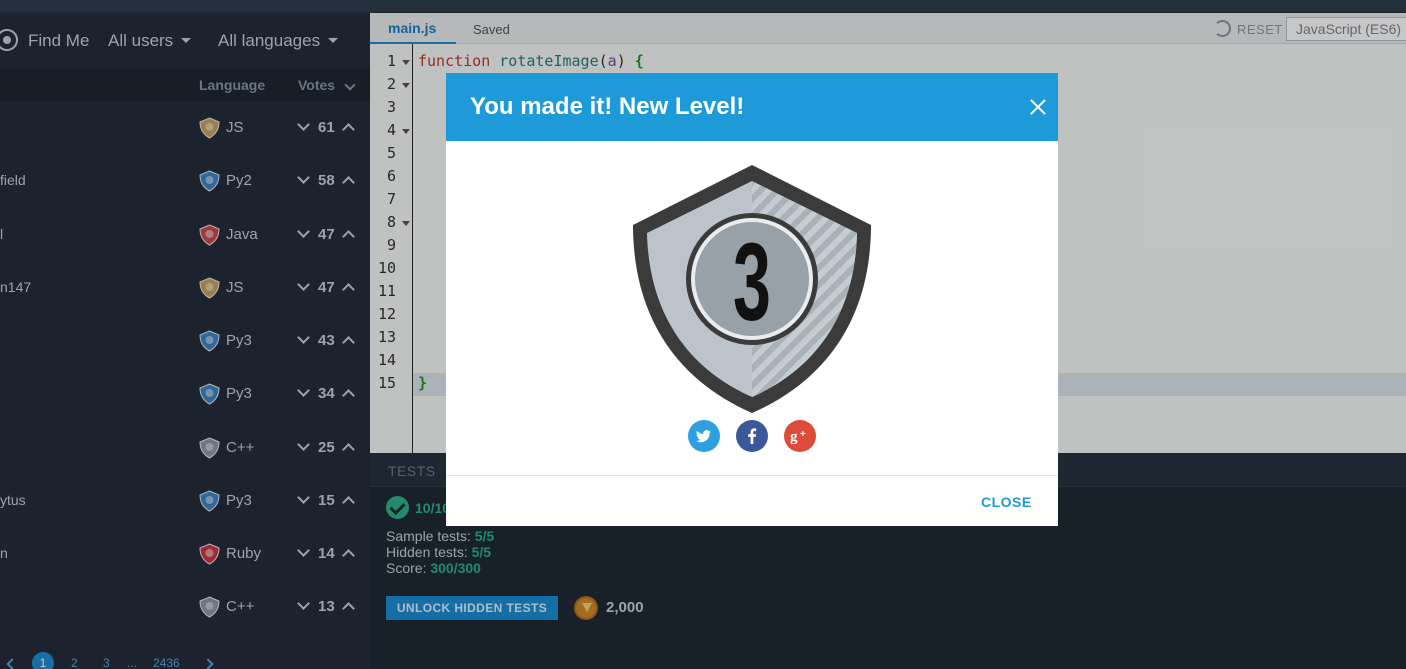  I want to click on twitter-share-button, so click(704, 436).